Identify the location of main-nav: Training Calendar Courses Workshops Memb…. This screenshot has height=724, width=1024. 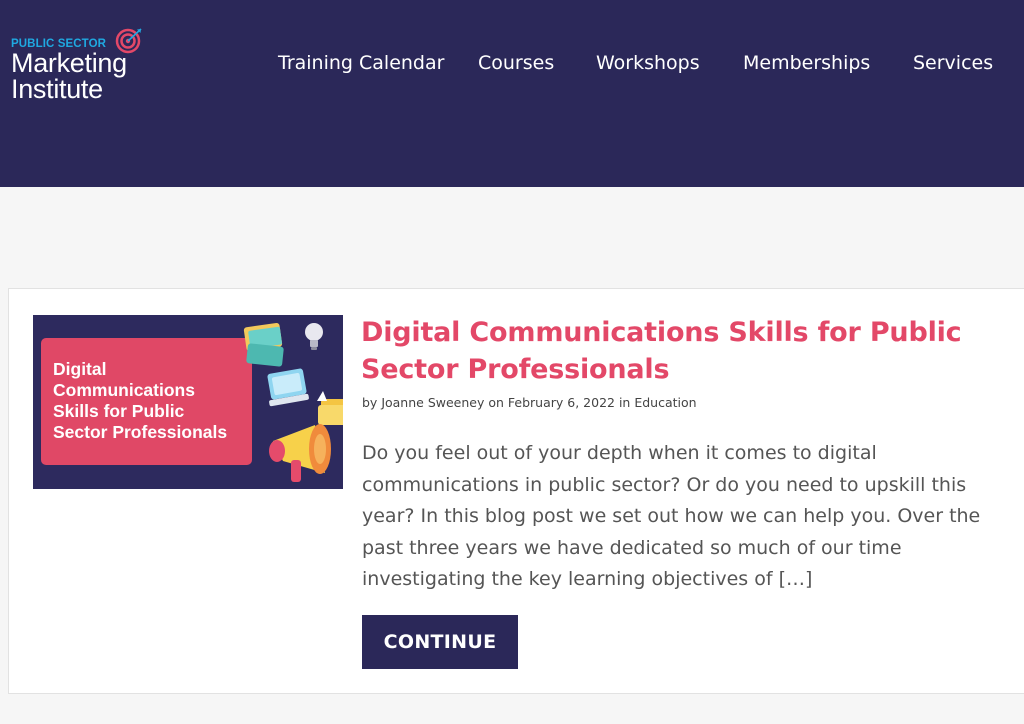
(512, 64).